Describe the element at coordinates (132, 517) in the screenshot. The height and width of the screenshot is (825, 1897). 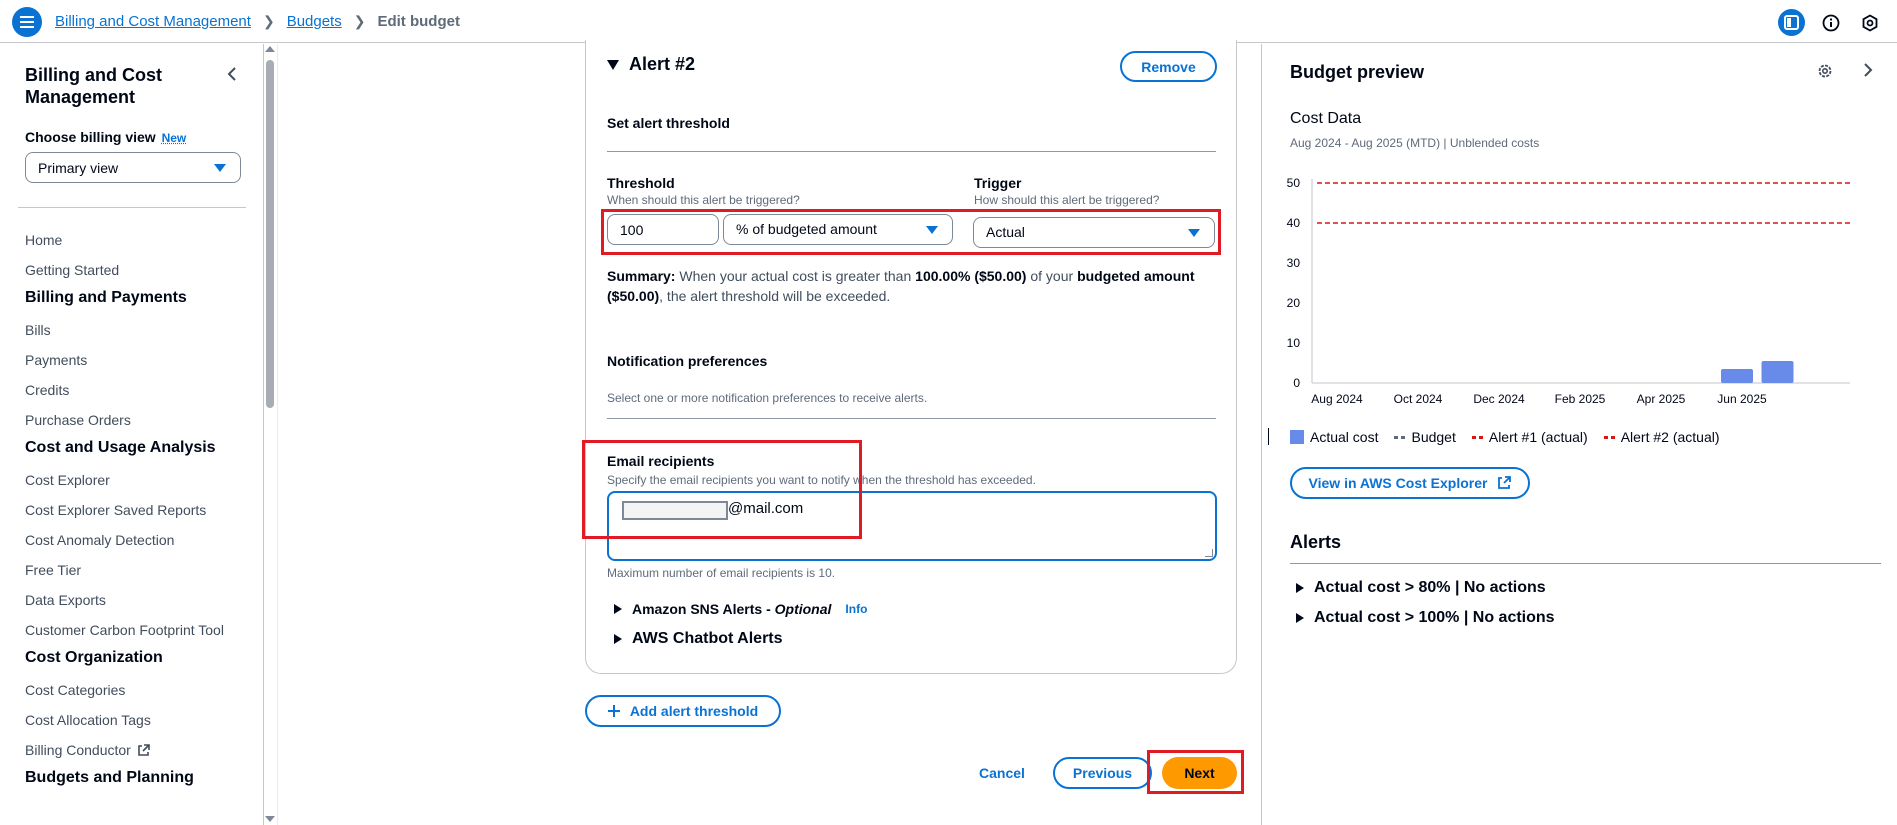
I see `sidebar-item-saved-reports: Cost Explorer Saved Reports` at that location.